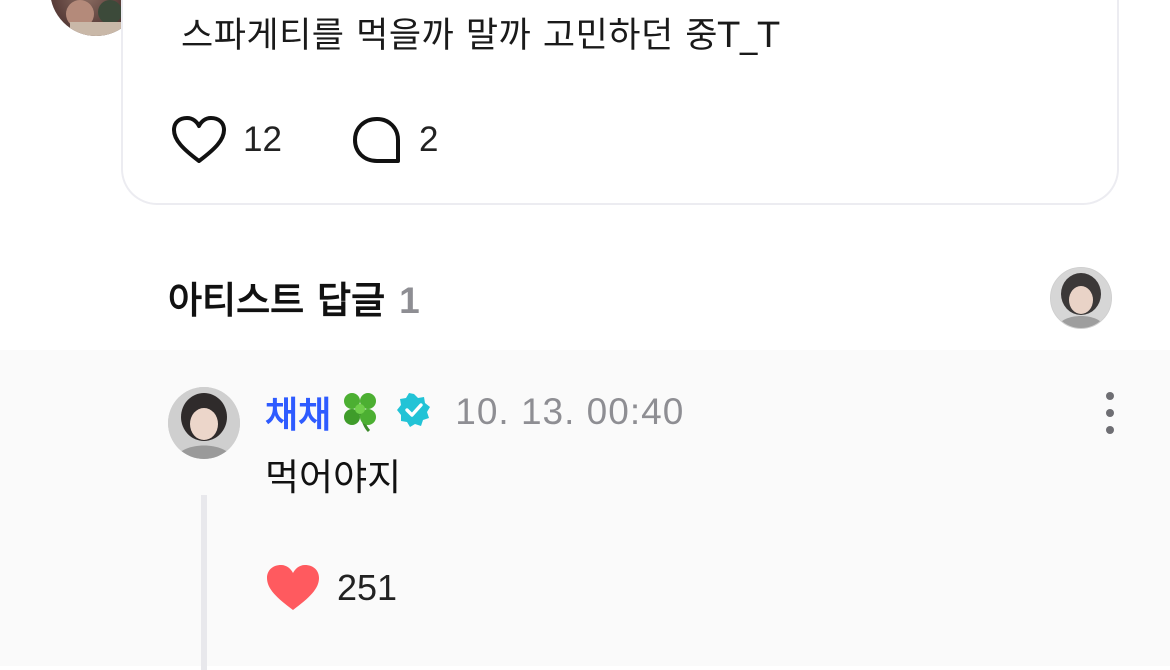  Describe the element at coordinates (331, 588) in the screenshot. I see `reply-like-button: 251` at that location.